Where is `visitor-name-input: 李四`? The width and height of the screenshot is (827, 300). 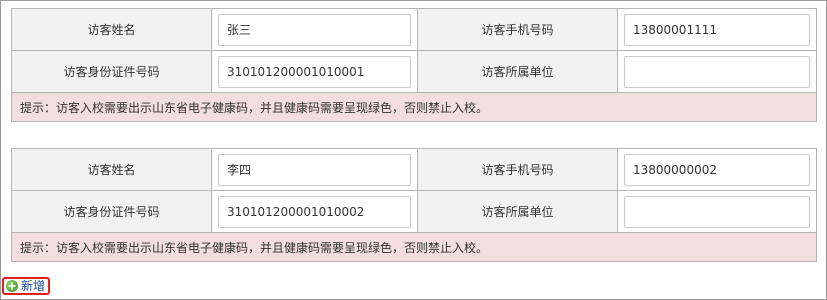
visitor-name-input: 李四 is located at coordinates (314, 169).